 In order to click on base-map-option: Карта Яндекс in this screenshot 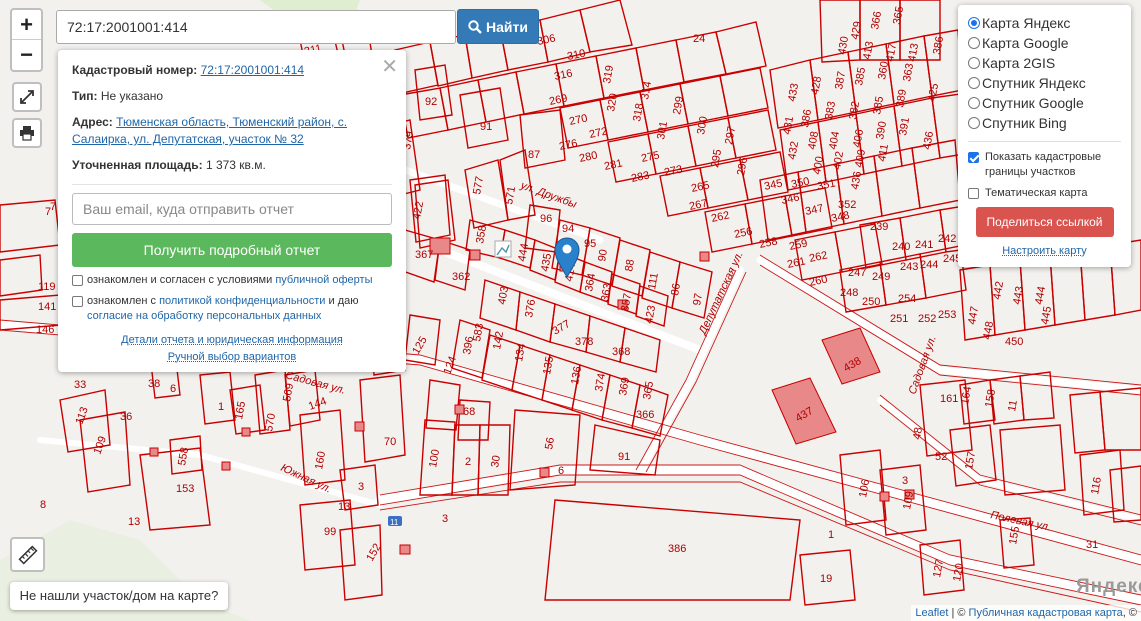, I will do `click(1044, 23)`.